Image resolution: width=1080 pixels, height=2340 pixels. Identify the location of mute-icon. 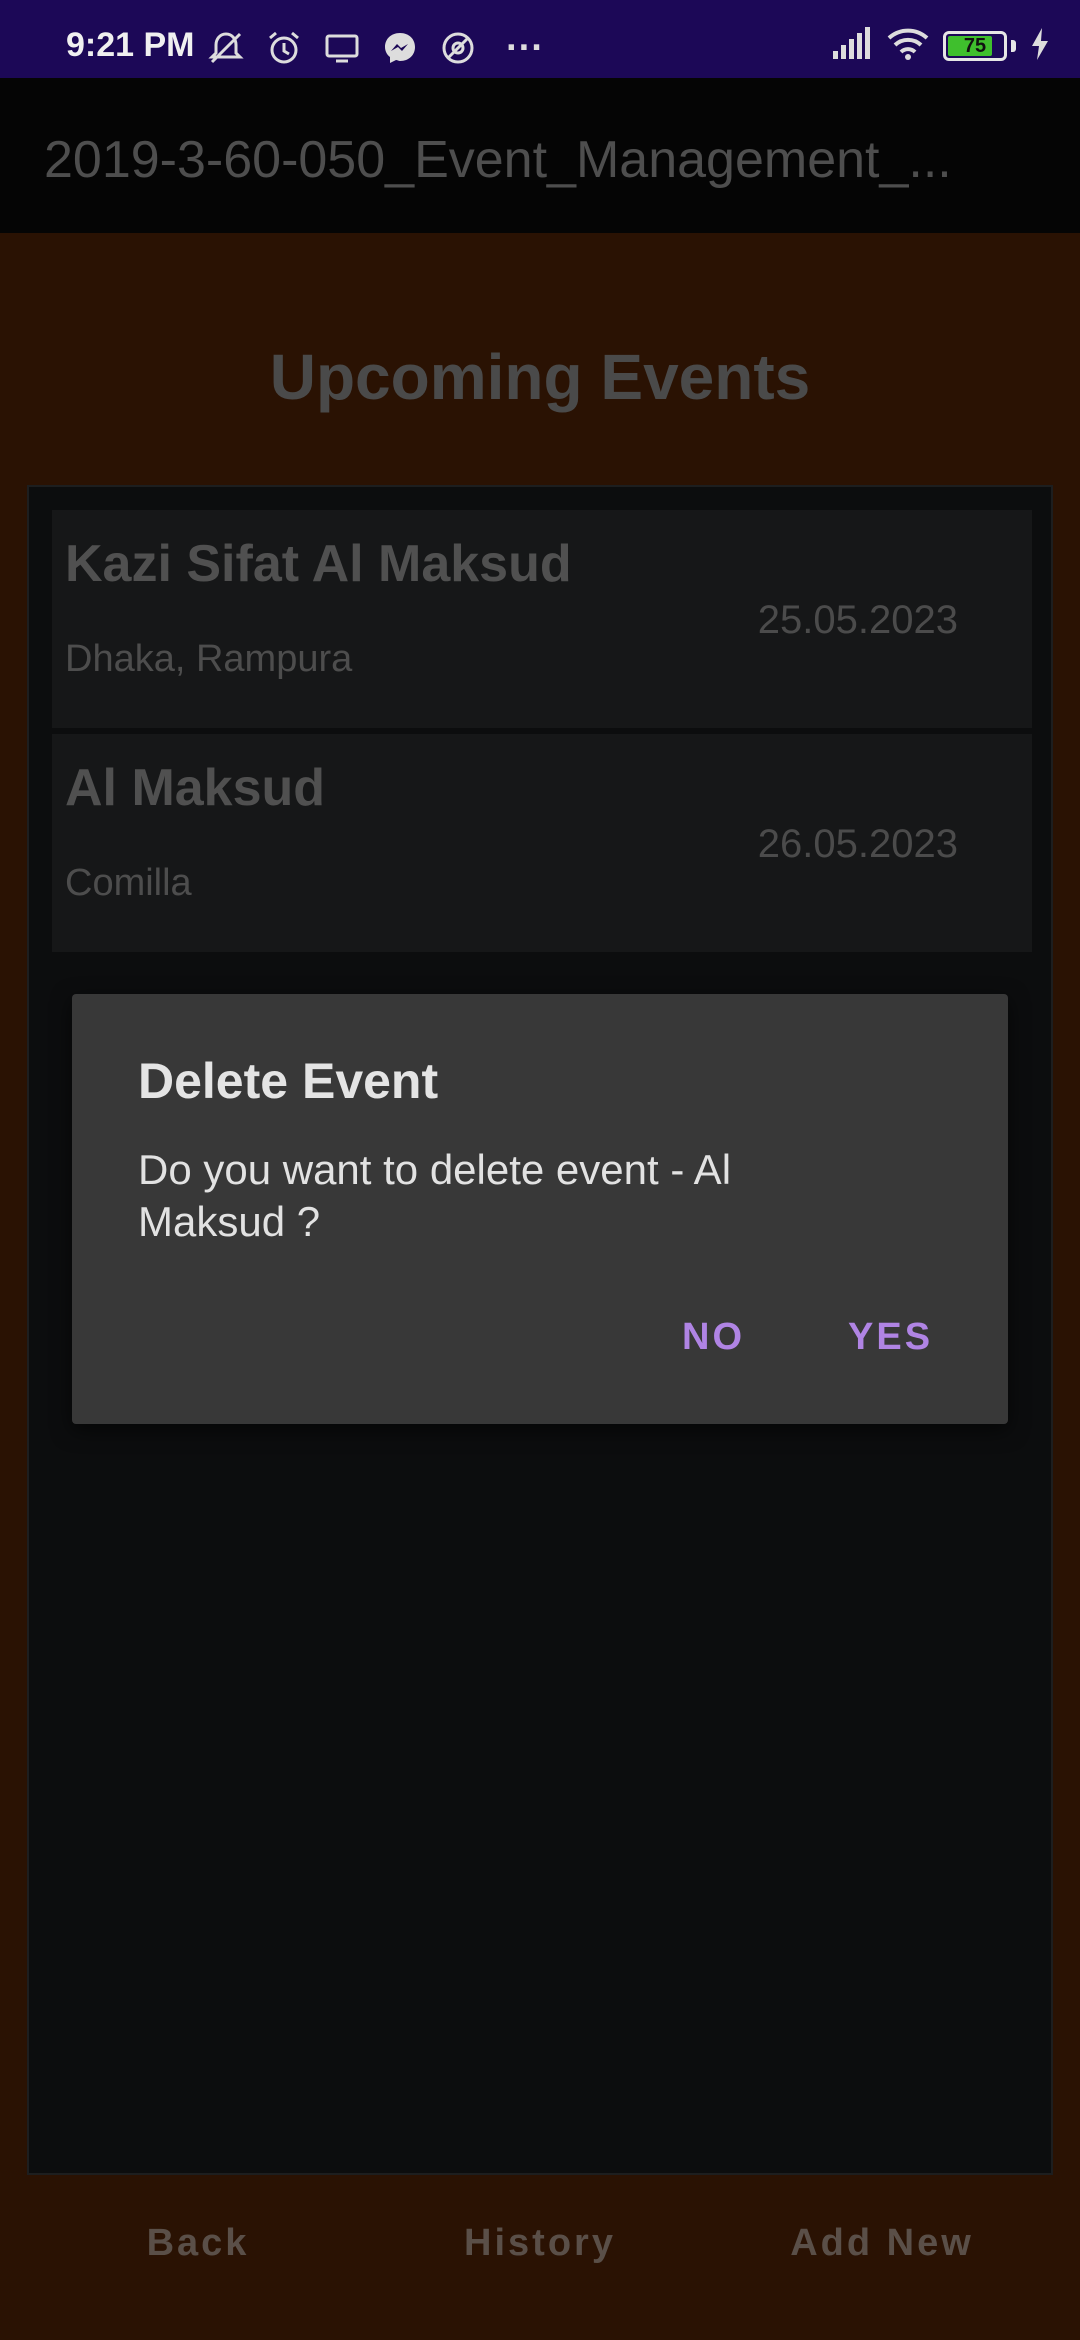
(226, 48).